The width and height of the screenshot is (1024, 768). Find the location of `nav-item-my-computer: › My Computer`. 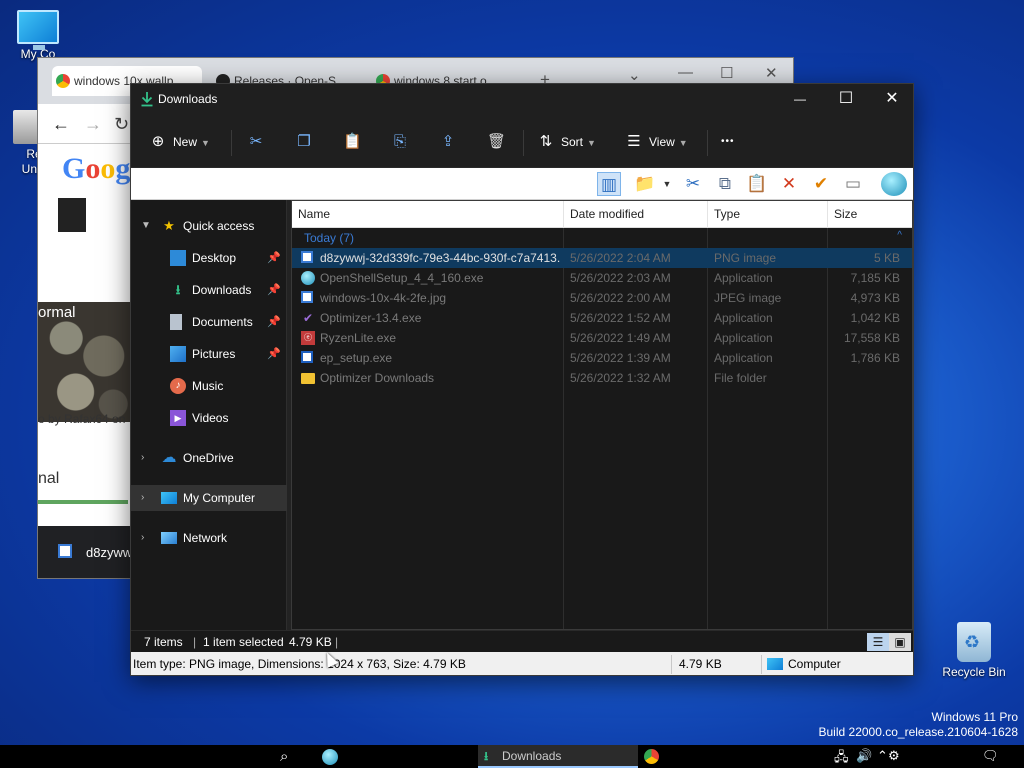

nav-item-my-computer: › My Computer is located at coordinates (209, 498).